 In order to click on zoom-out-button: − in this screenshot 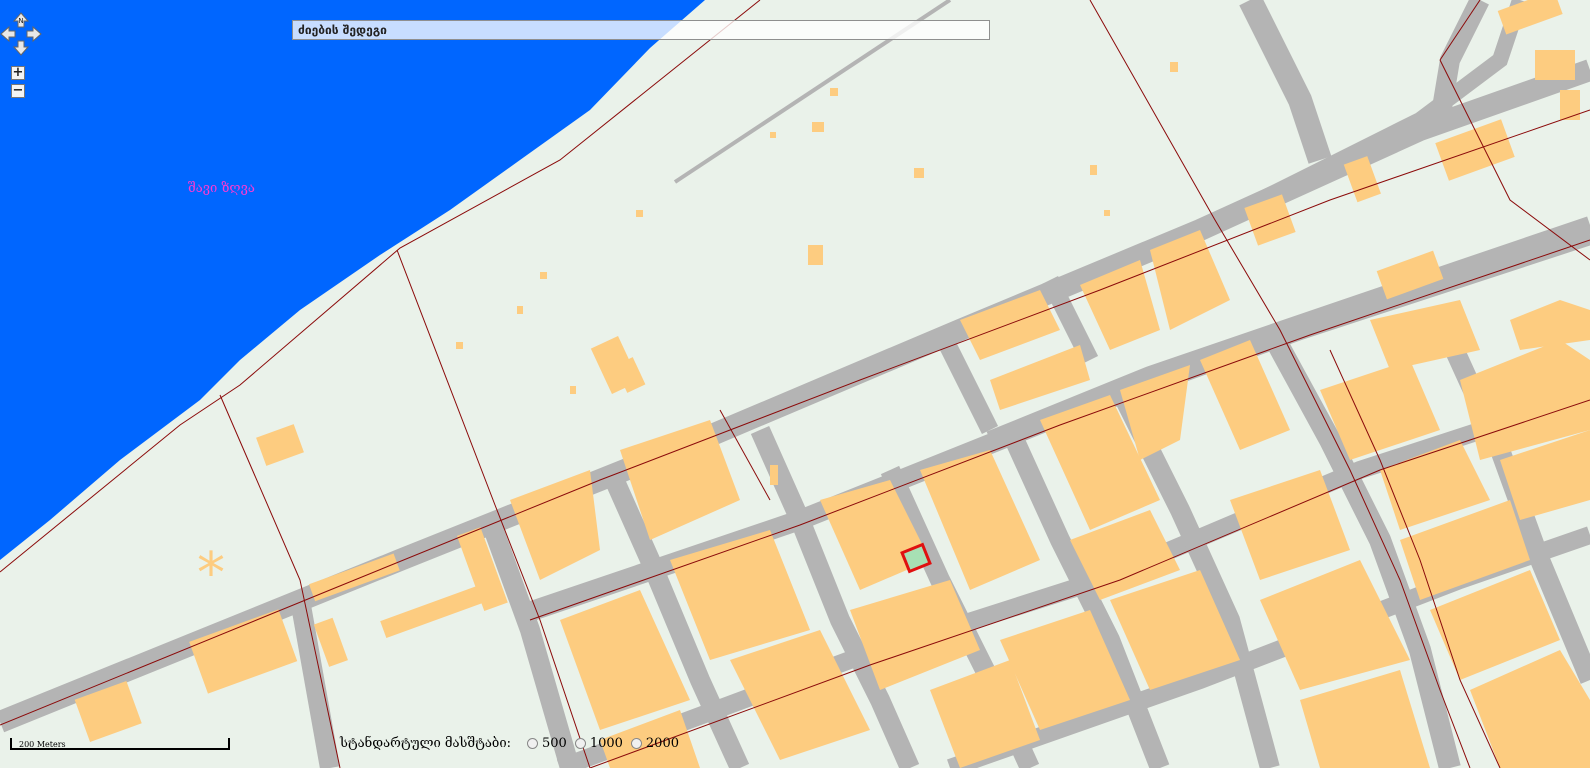, I will do `click(18, 91)`.